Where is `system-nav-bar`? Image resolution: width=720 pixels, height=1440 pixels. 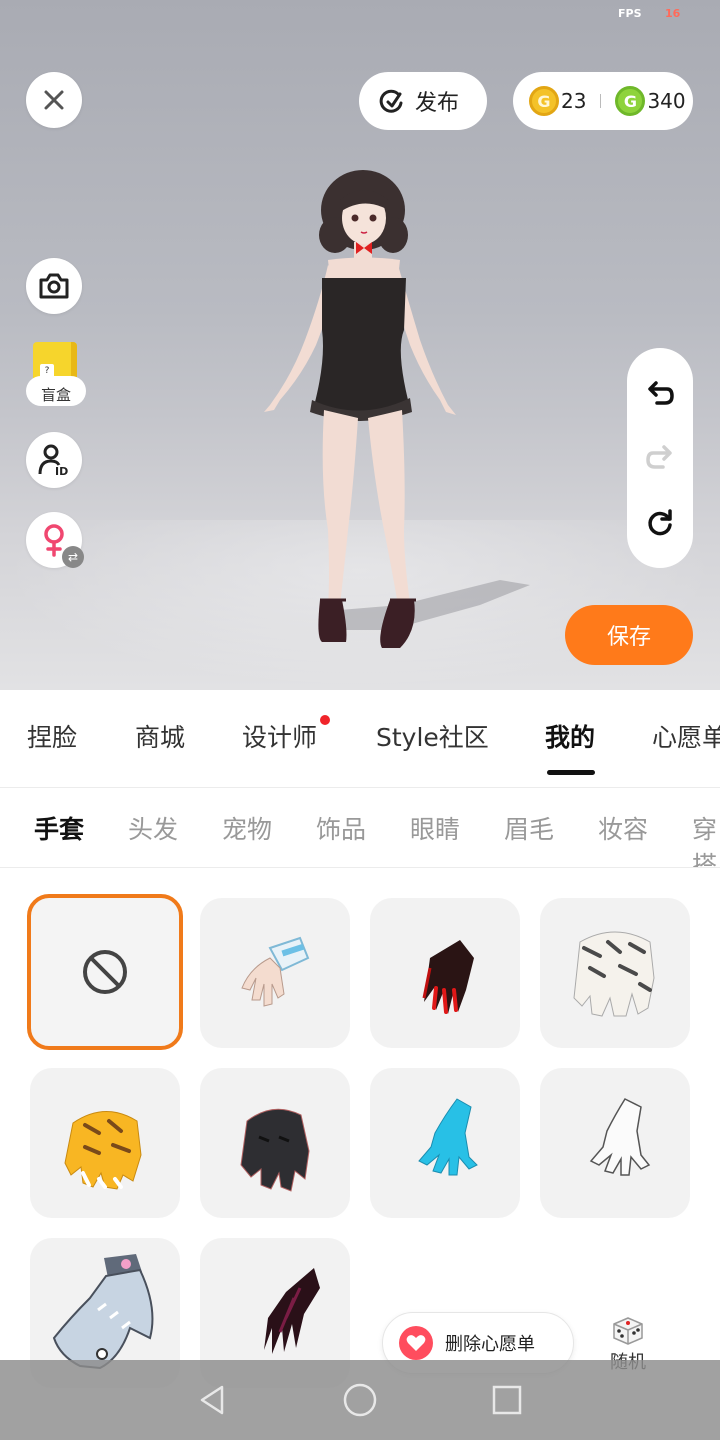 system-nav-bar is located at coordinates (360, 1400).